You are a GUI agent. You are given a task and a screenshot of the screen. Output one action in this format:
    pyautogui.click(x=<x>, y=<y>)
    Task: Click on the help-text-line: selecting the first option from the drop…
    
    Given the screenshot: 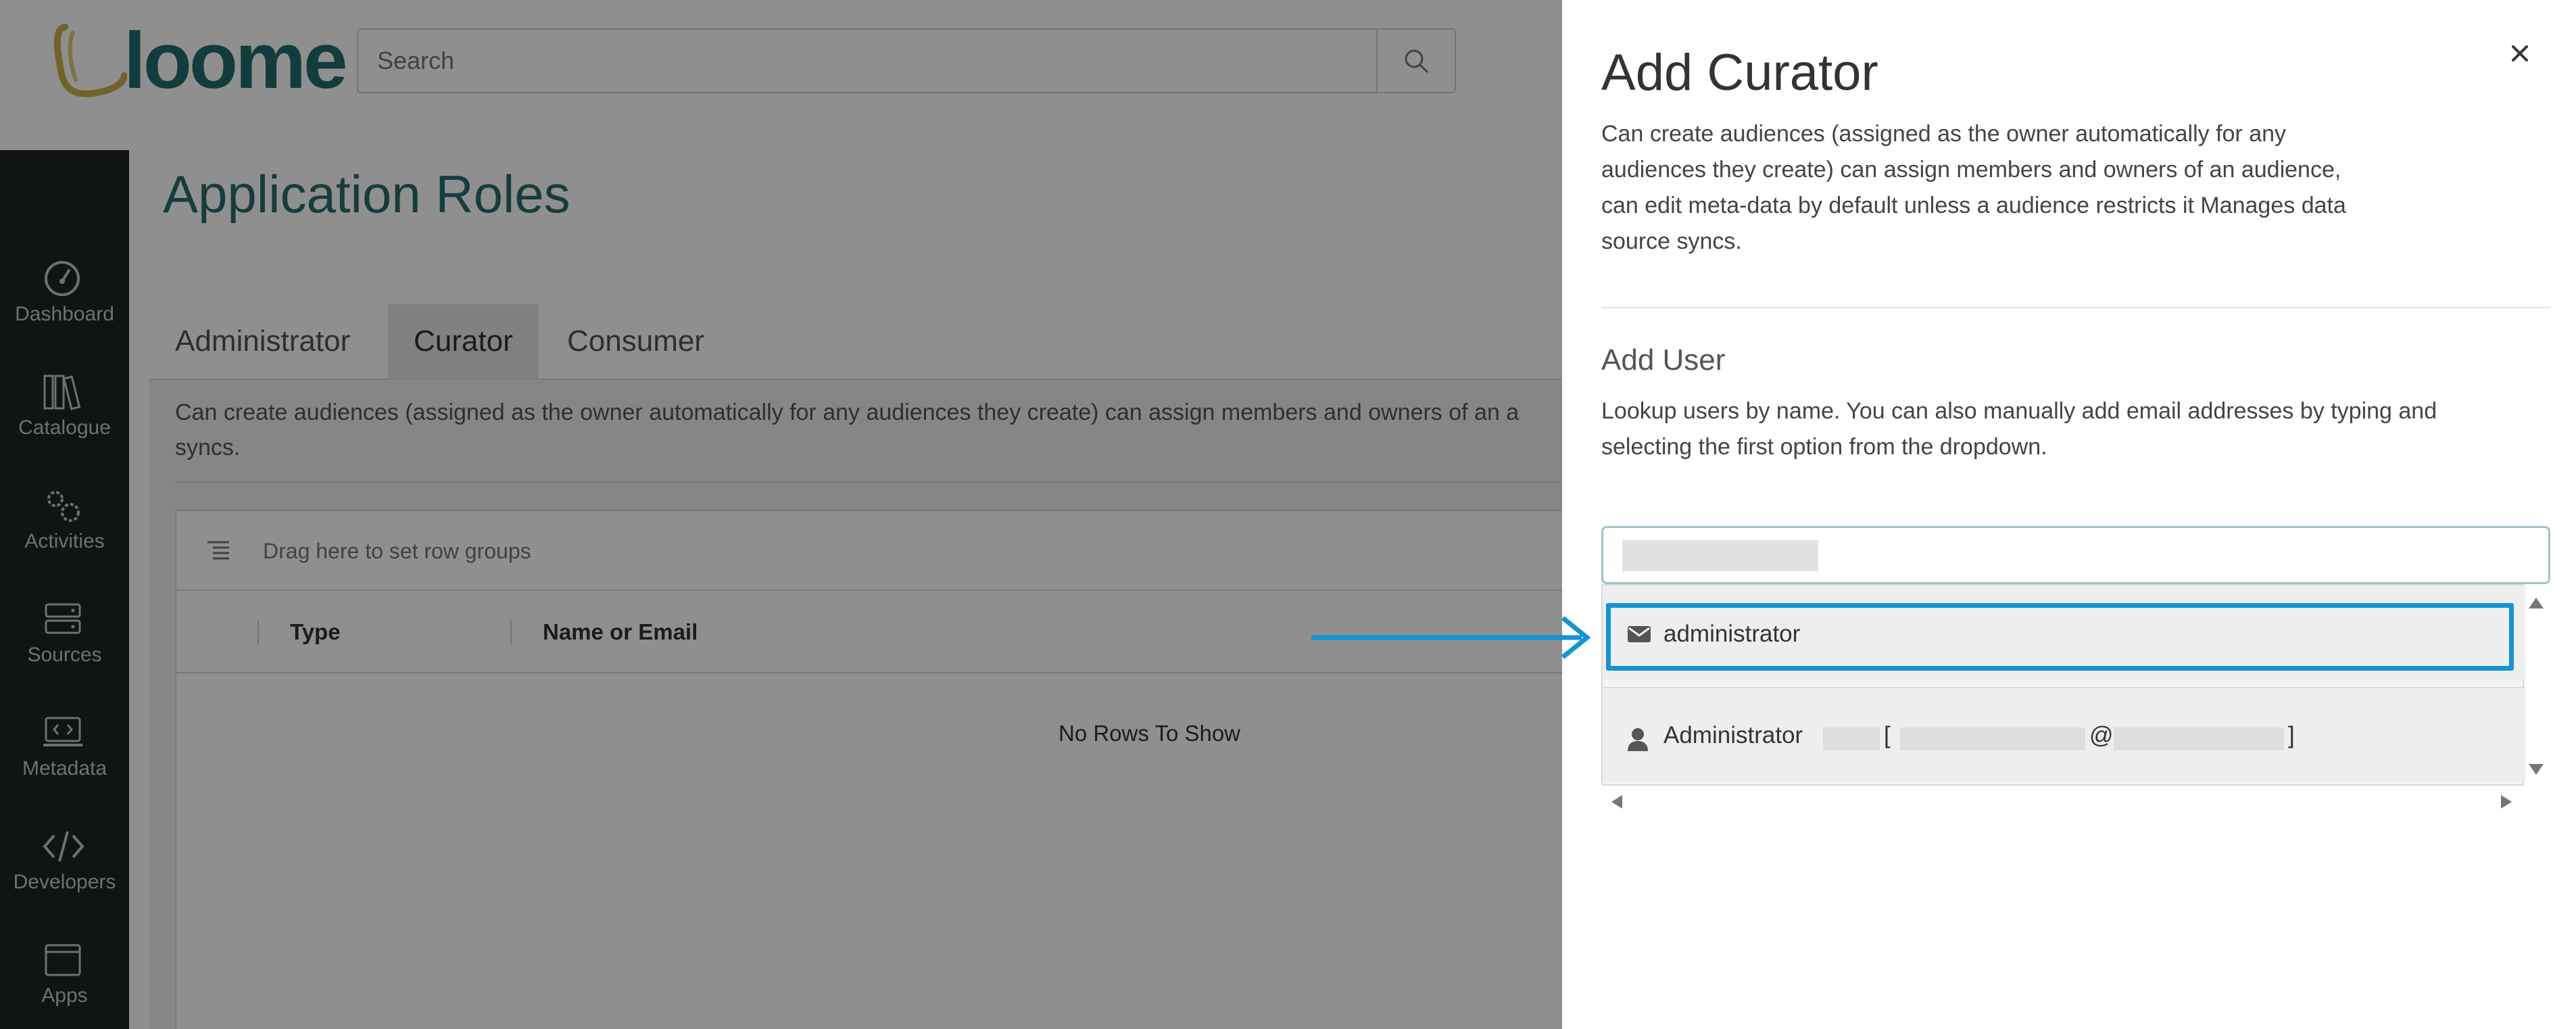 What is the action you would take?
    pyautogui.click(x=1824, y=447)
    